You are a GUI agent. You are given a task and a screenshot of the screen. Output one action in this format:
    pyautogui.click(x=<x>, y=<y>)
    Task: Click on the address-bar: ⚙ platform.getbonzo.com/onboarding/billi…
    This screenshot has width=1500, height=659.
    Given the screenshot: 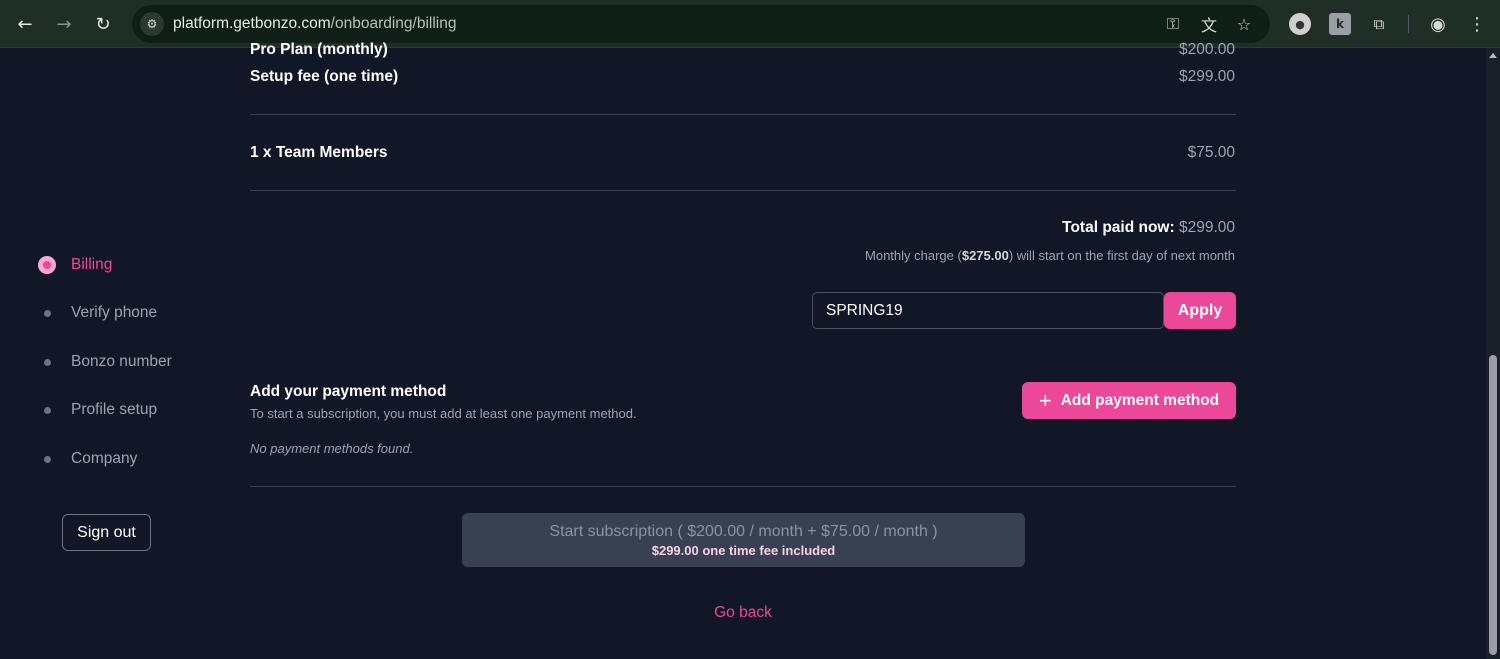 What is the action you would take?
    pyautogui.click(x=701, y=24)
    